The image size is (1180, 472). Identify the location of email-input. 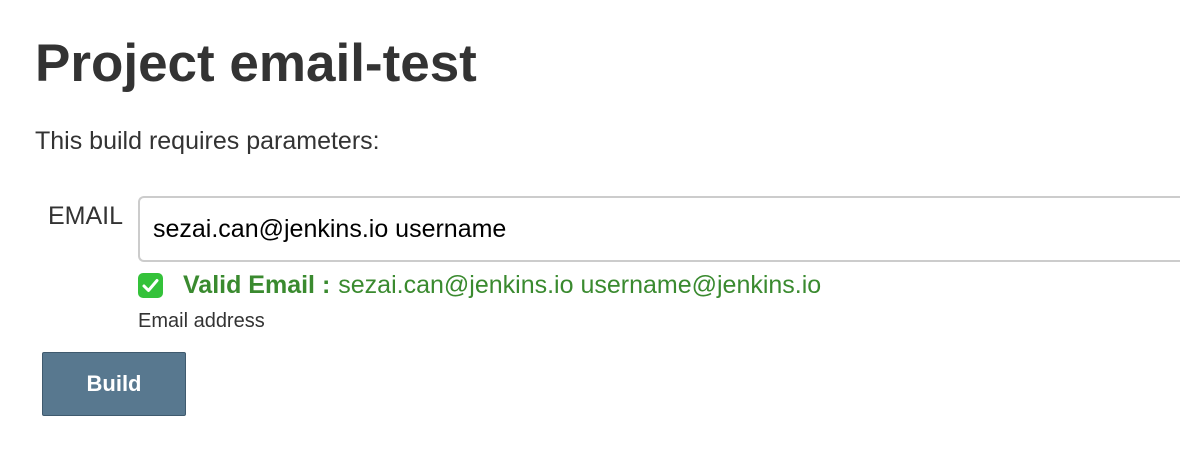
(659, 229).